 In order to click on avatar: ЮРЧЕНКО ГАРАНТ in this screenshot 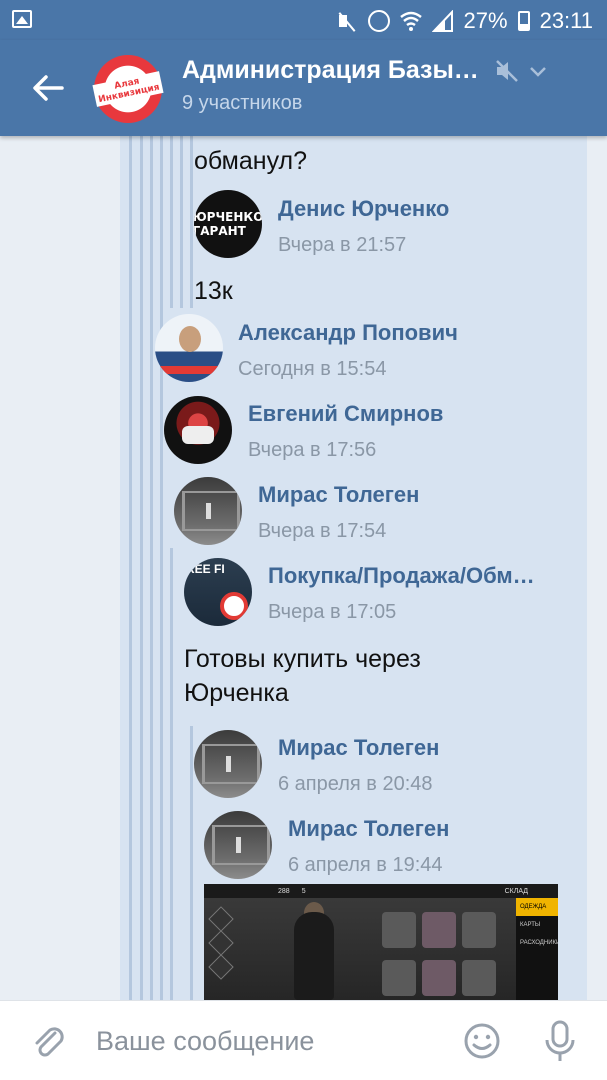, I will do `click(228, 224)`.